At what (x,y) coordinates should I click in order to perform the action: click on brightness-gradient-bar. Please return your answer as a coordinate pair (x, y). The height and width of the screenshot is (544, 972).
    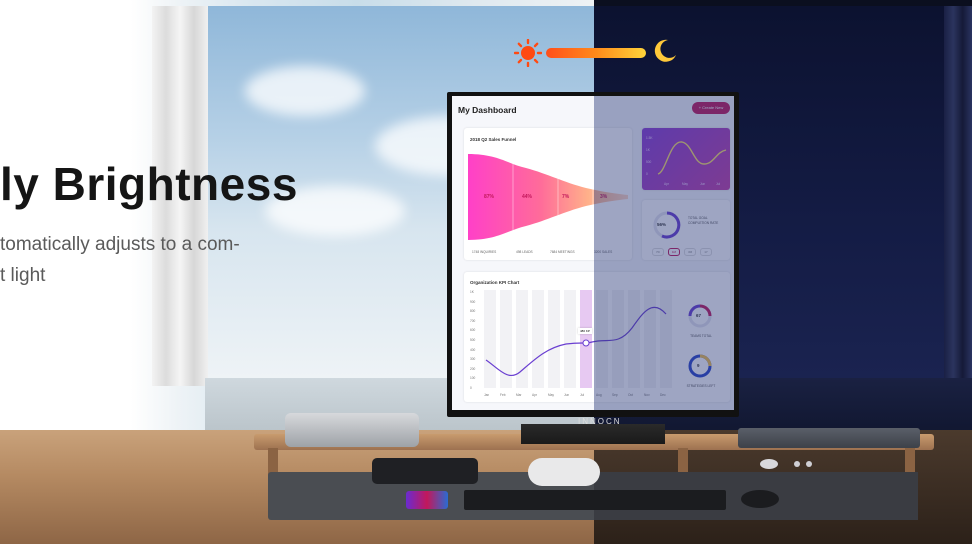
    Looking at the image, I should click on (596, 53).